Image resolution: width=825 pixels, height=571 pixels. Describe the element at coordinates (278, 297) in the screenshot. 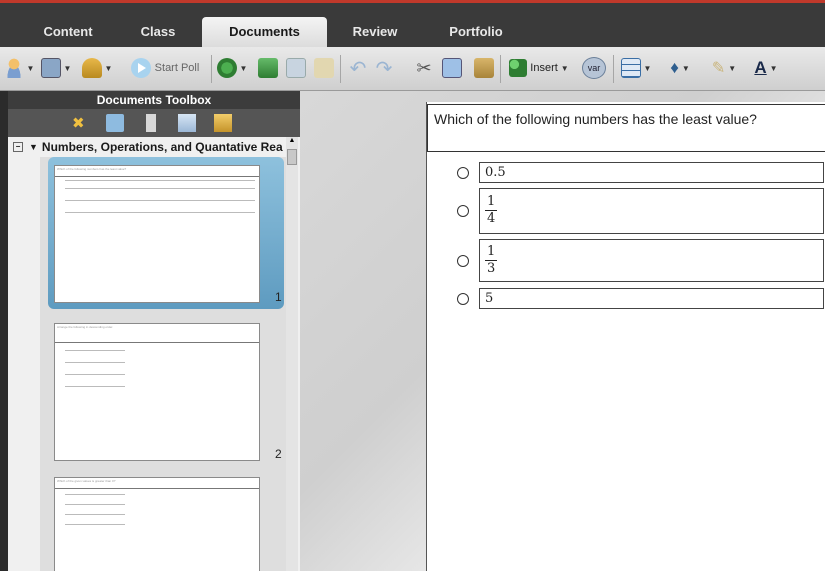

I see `page-number: 1` at that location.